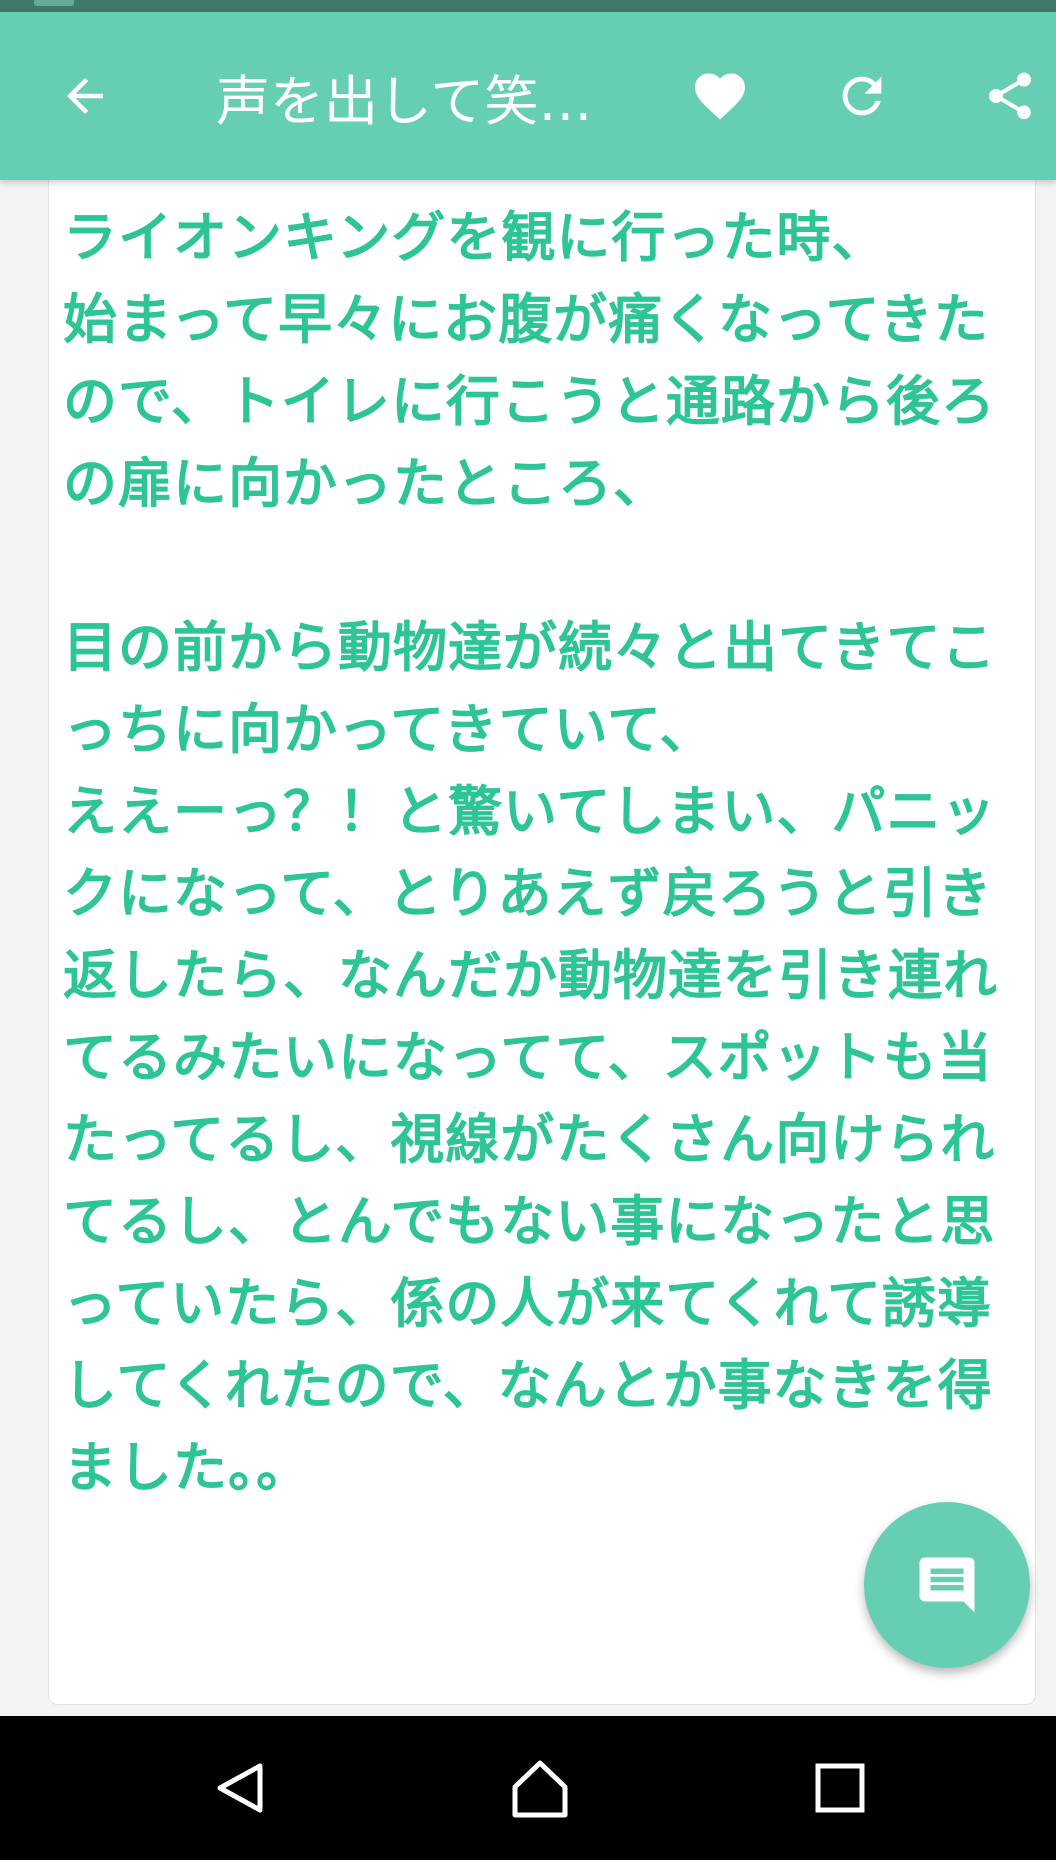 The height and width of the screenshot is (1860, 1056). I want to click on comment-icon, so click(947, 1585).